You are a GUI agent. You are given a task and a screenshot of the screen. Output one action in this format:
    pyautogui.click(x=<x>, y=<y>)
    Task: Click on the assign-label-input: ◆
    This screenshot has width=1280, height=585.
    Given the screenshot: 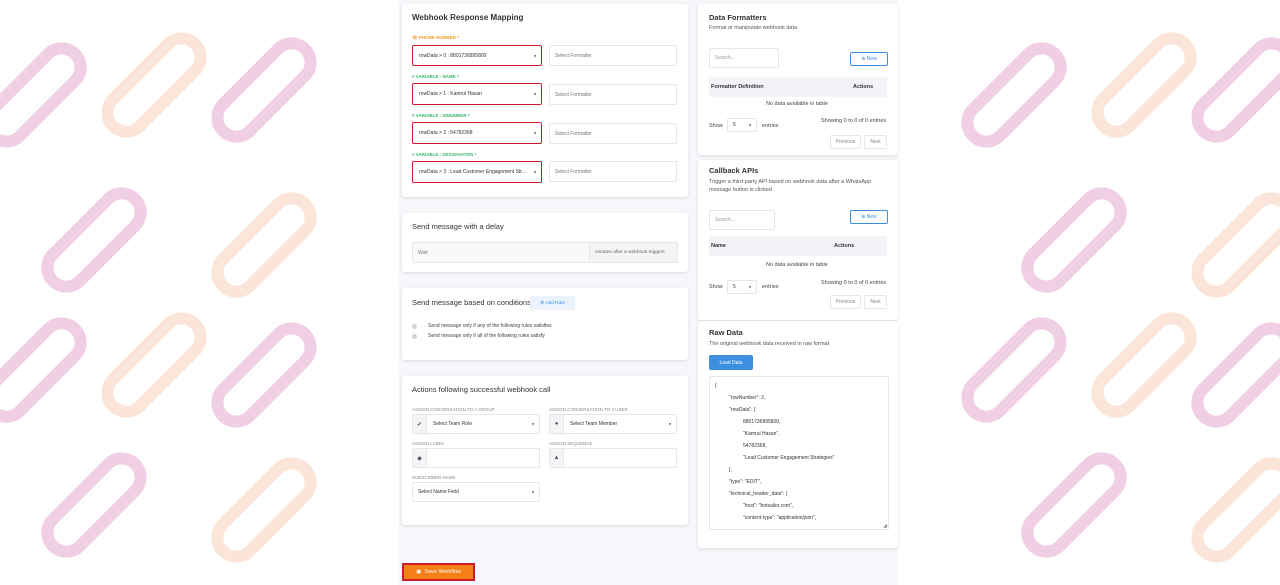 What is the action you would take?
    pyautogui.click(x=476, y=458)
    